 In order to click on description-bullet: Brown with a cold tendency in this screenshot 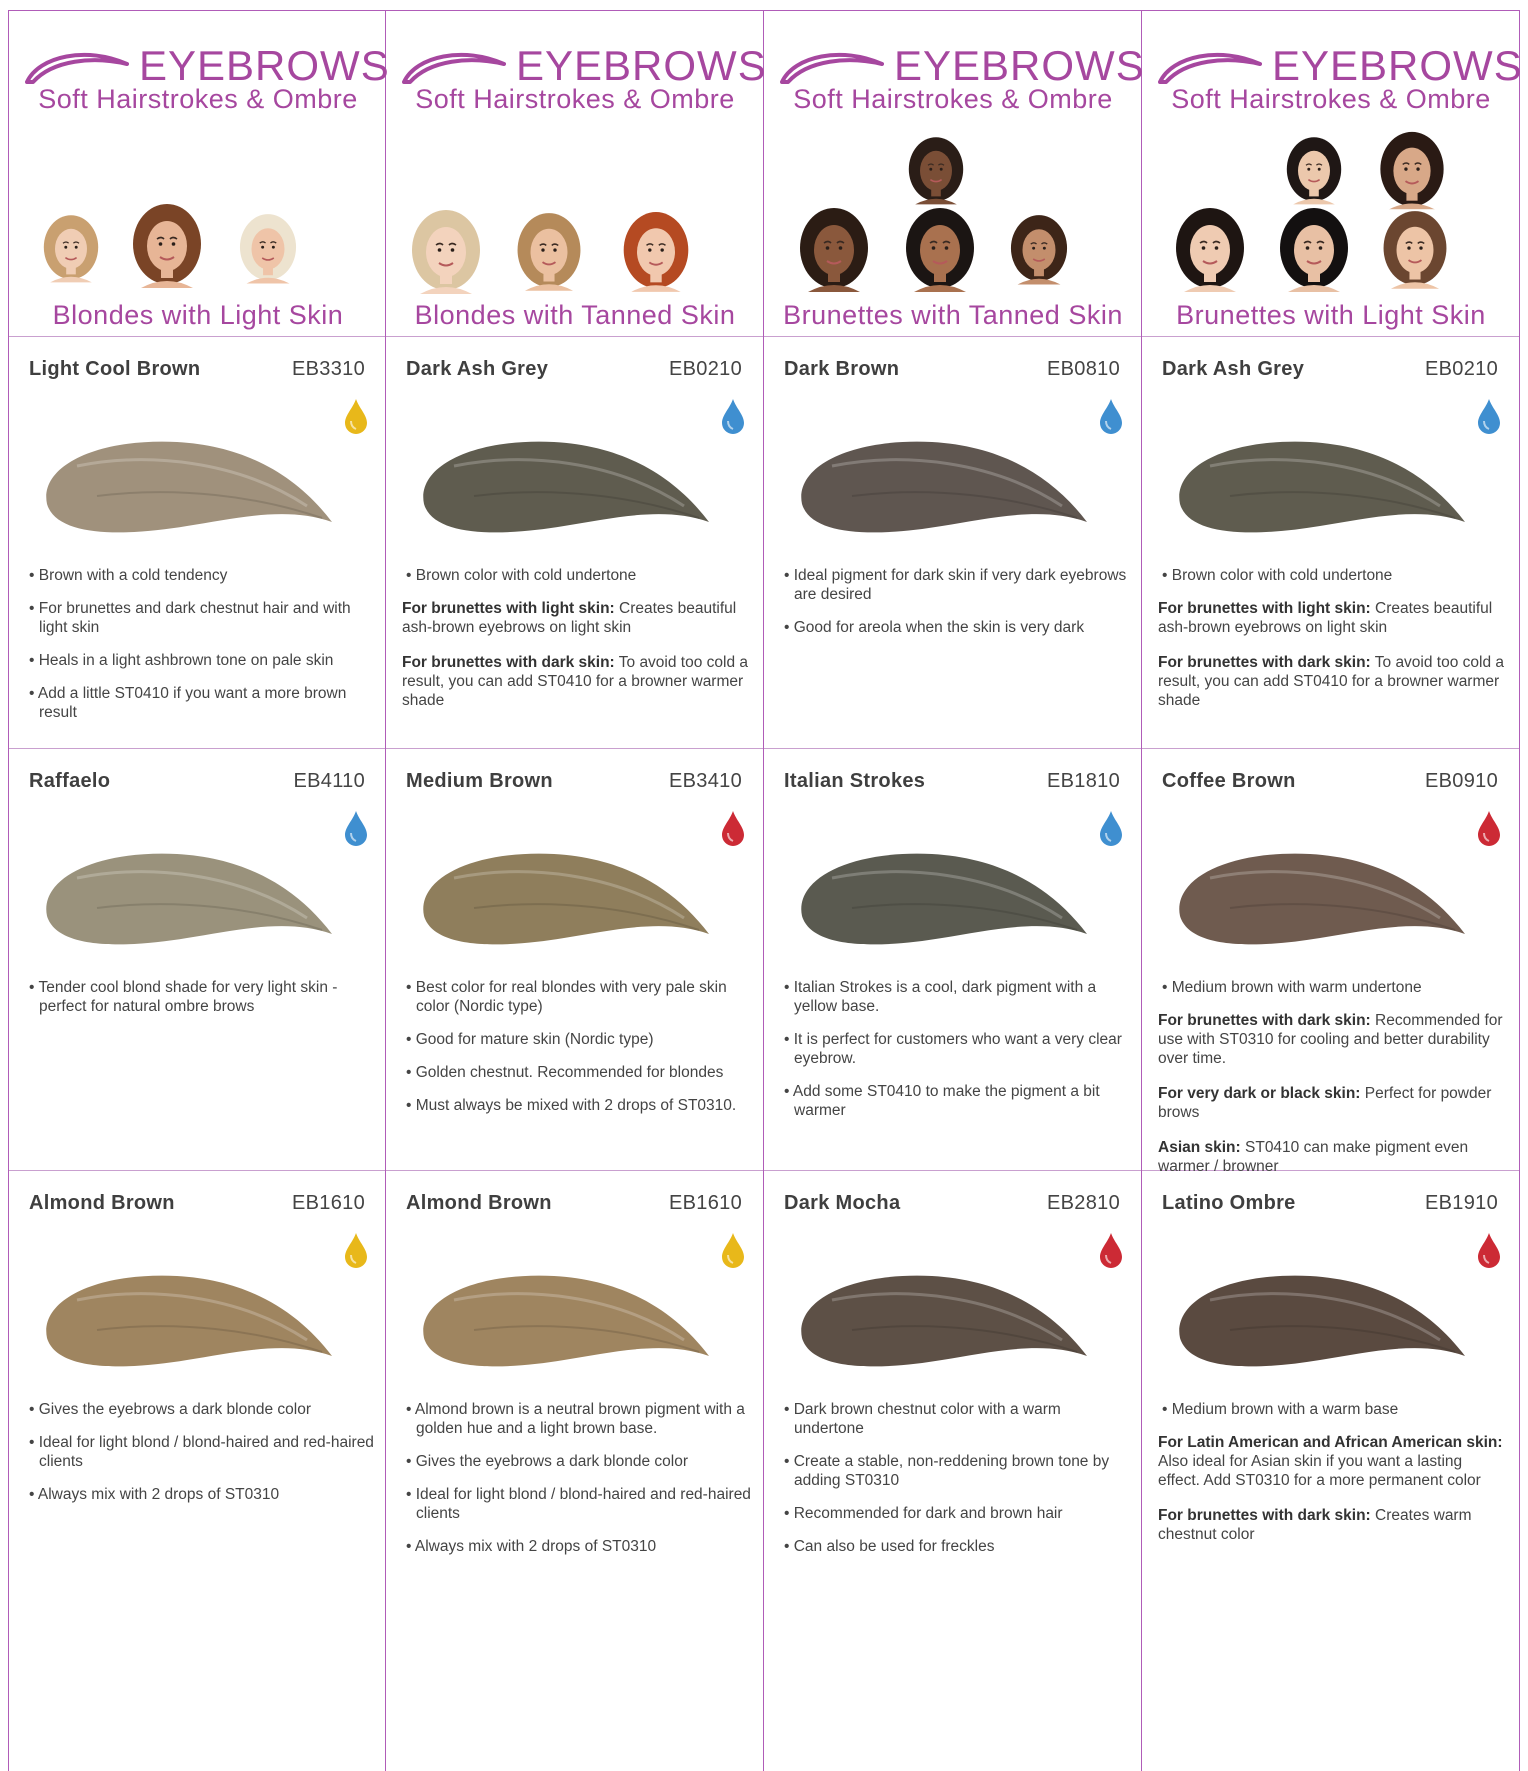, I will do `click(200, 575)`.